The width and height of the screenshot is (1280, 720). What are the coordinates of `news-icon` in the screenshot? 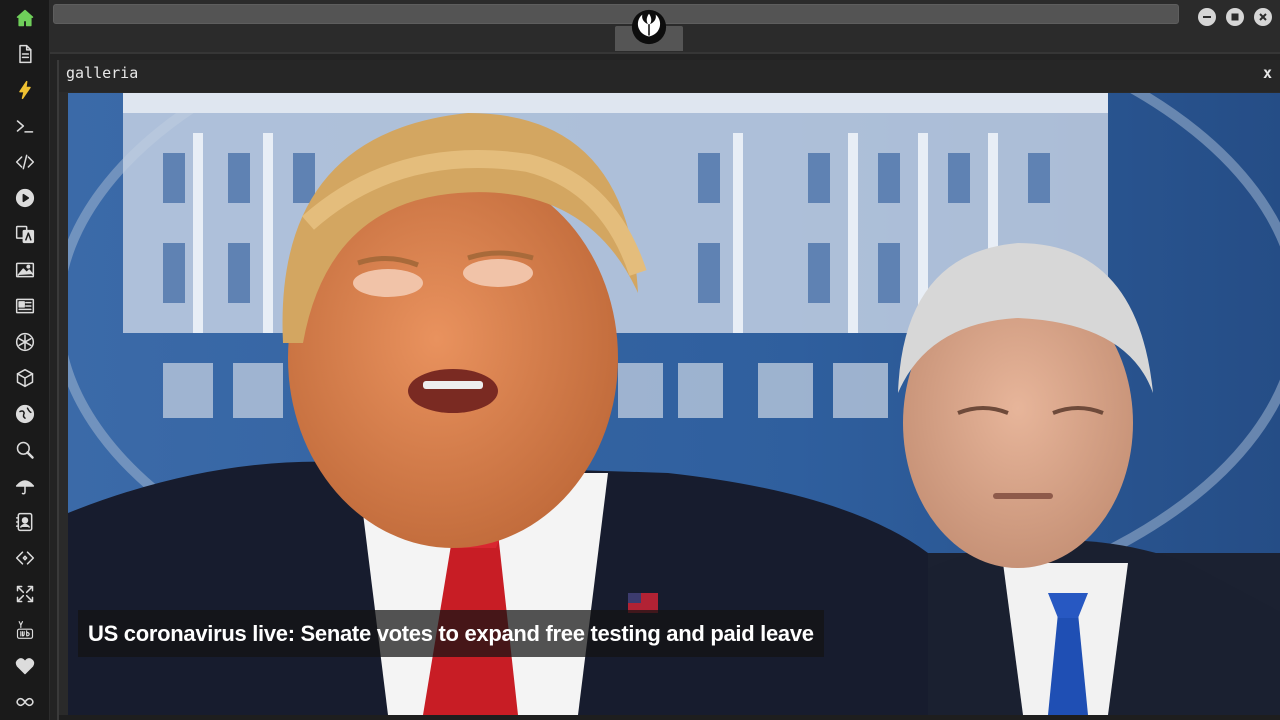 It's located at (25, 306).